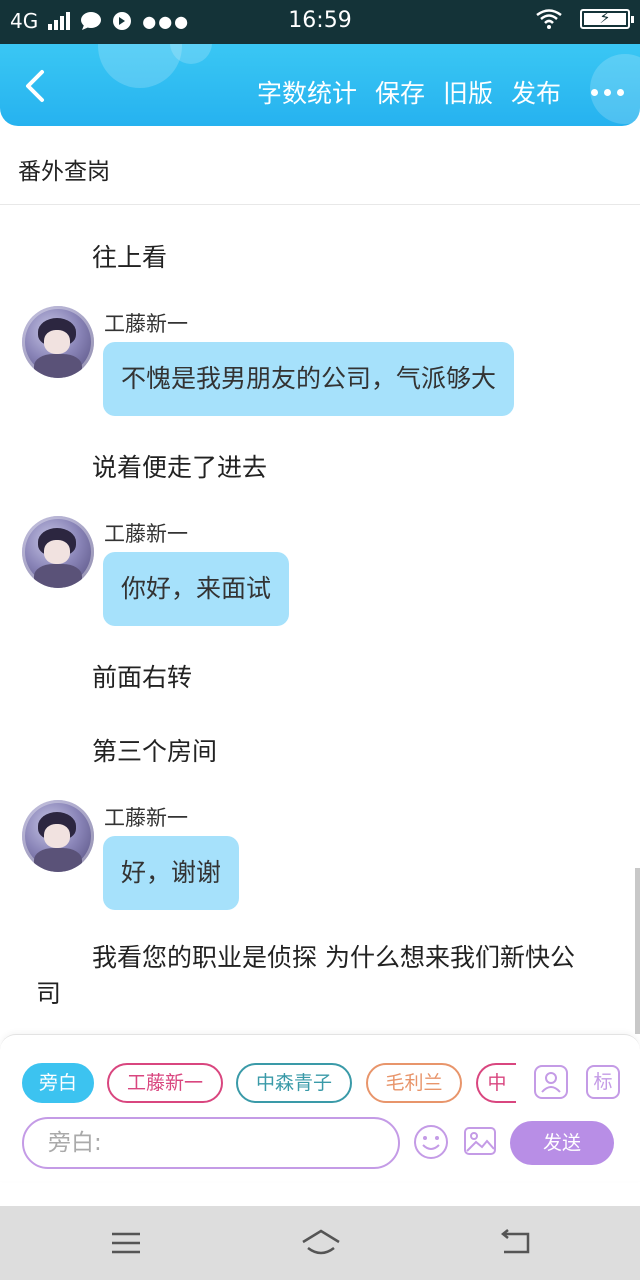 This screenshot has width=640, height=1280. Describe the element at coordinates (320, 22) in the screenshot. I see `status-bar: 4G ●●● 16:59 ⚡` at that location.